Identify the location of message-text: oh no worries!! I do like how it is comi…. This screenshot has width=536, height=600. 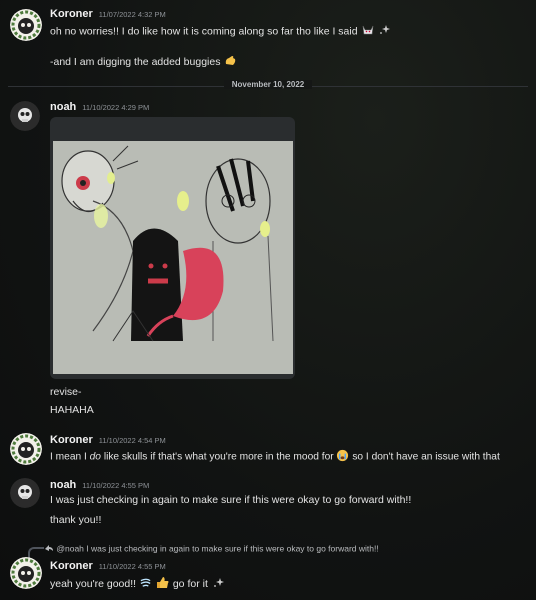
(220, 31).